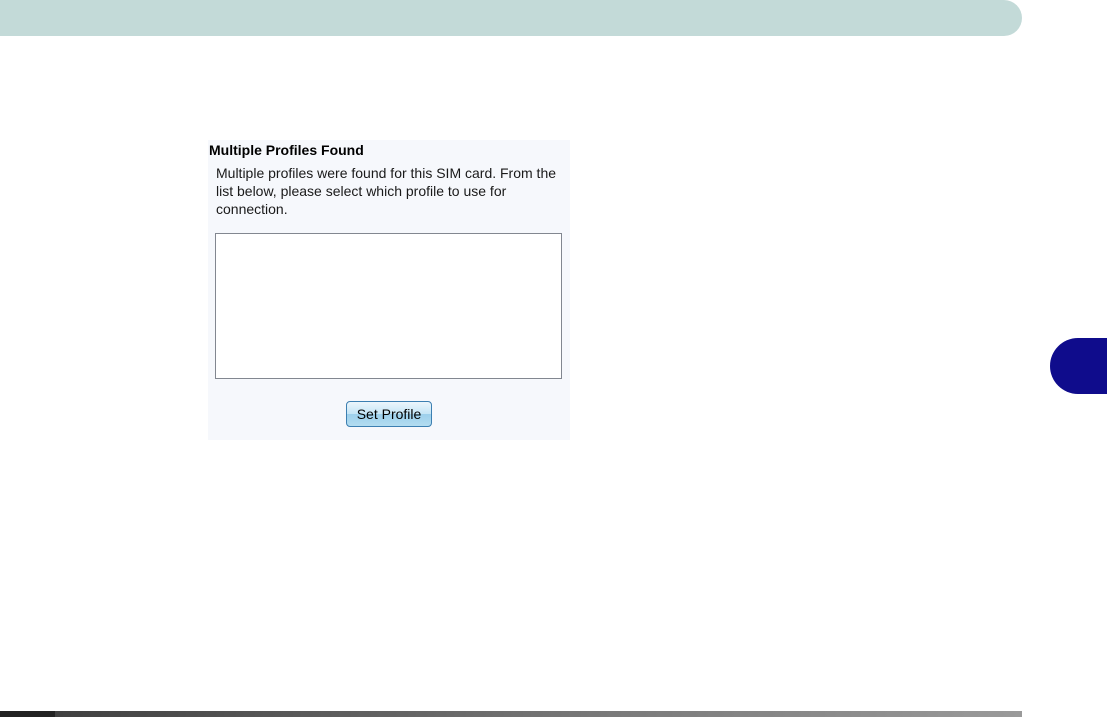  Describe the element at coordinates (511, 714) in the screenshot. I see `footer-rule` at that location.